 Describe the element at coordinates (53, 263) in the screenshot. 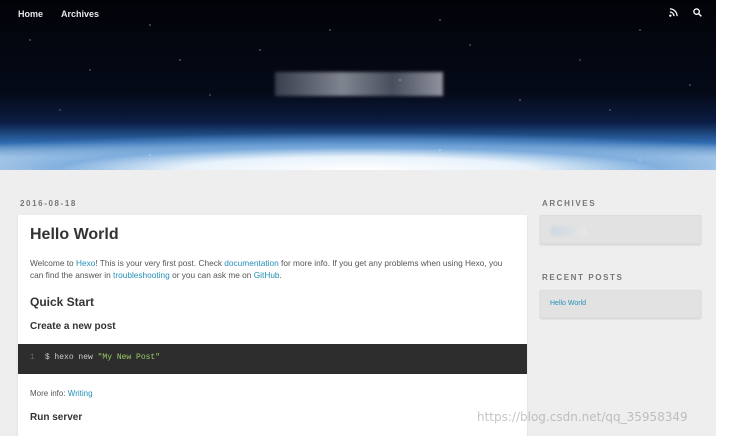

I see `intro-text-1: Welcome to` at that location.